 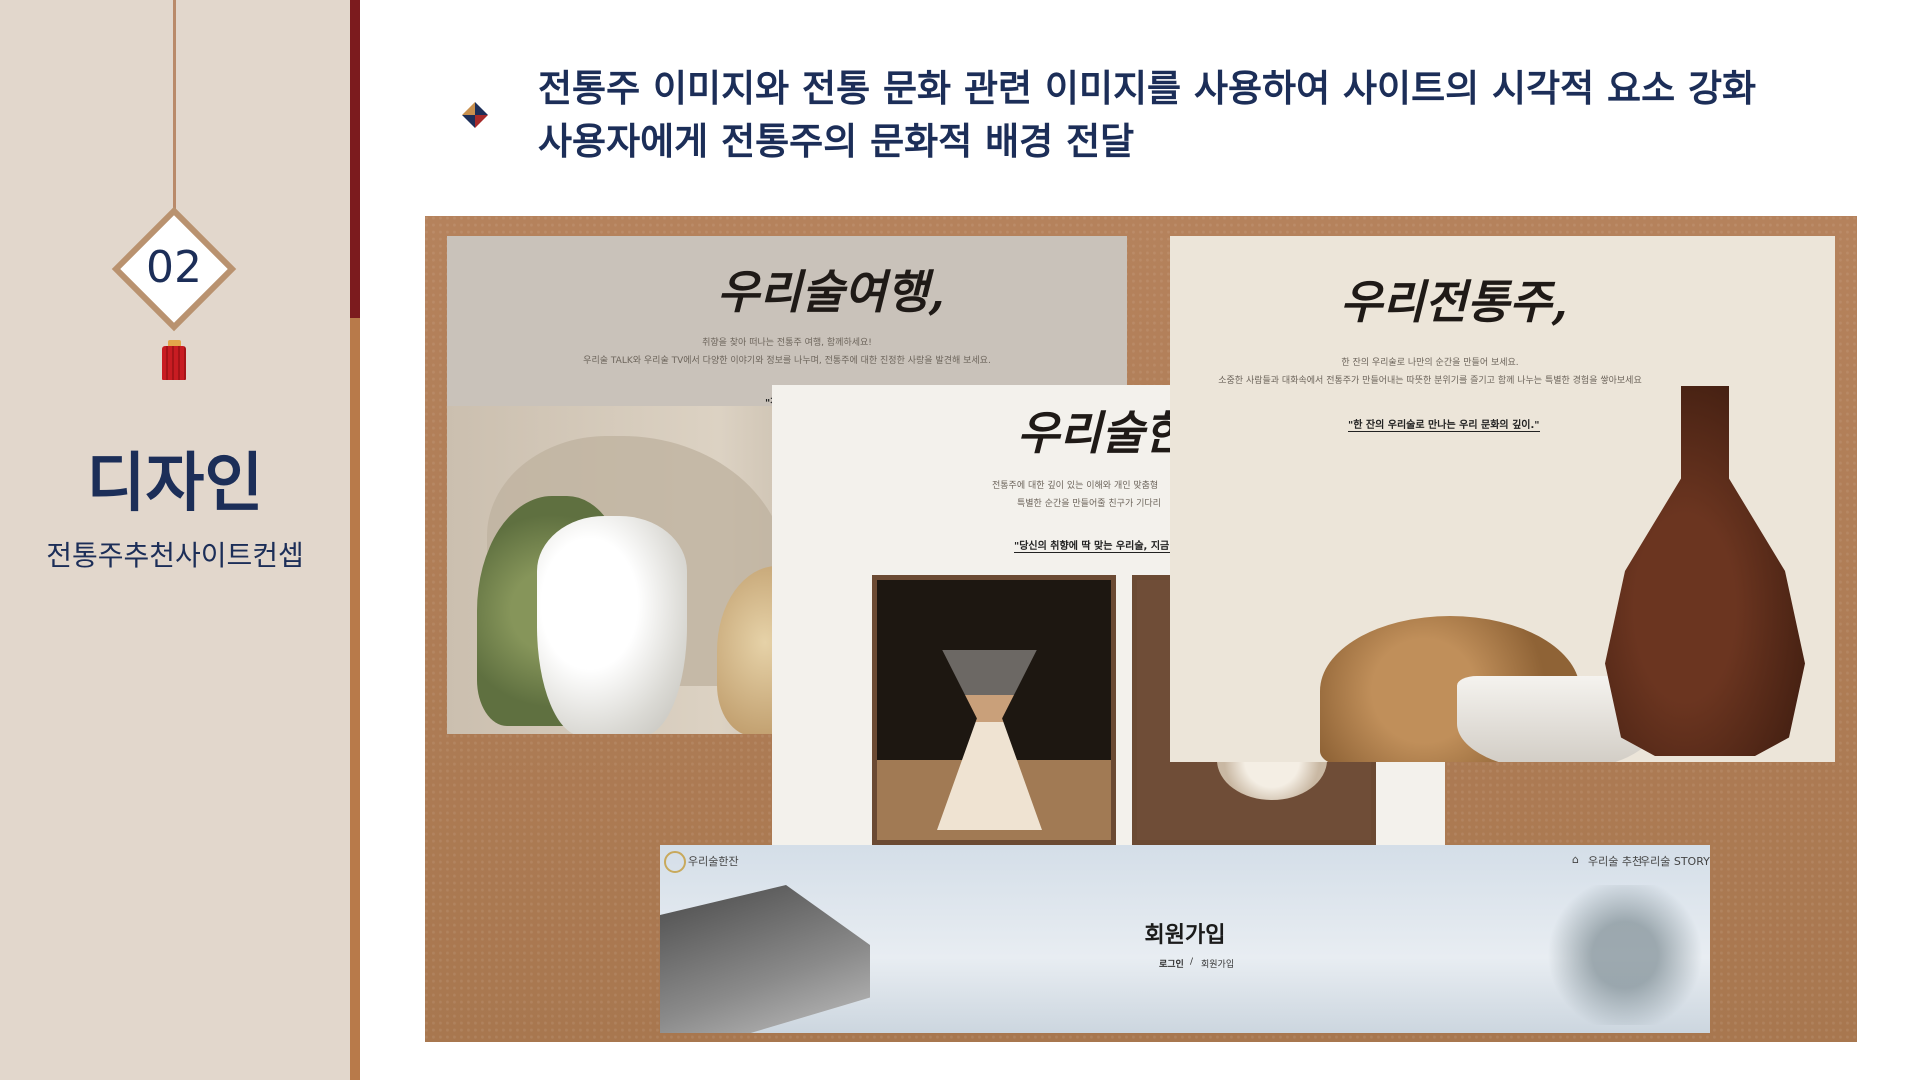 I want to click on signup-title: 회원가입, so click(x=1185, y=935).